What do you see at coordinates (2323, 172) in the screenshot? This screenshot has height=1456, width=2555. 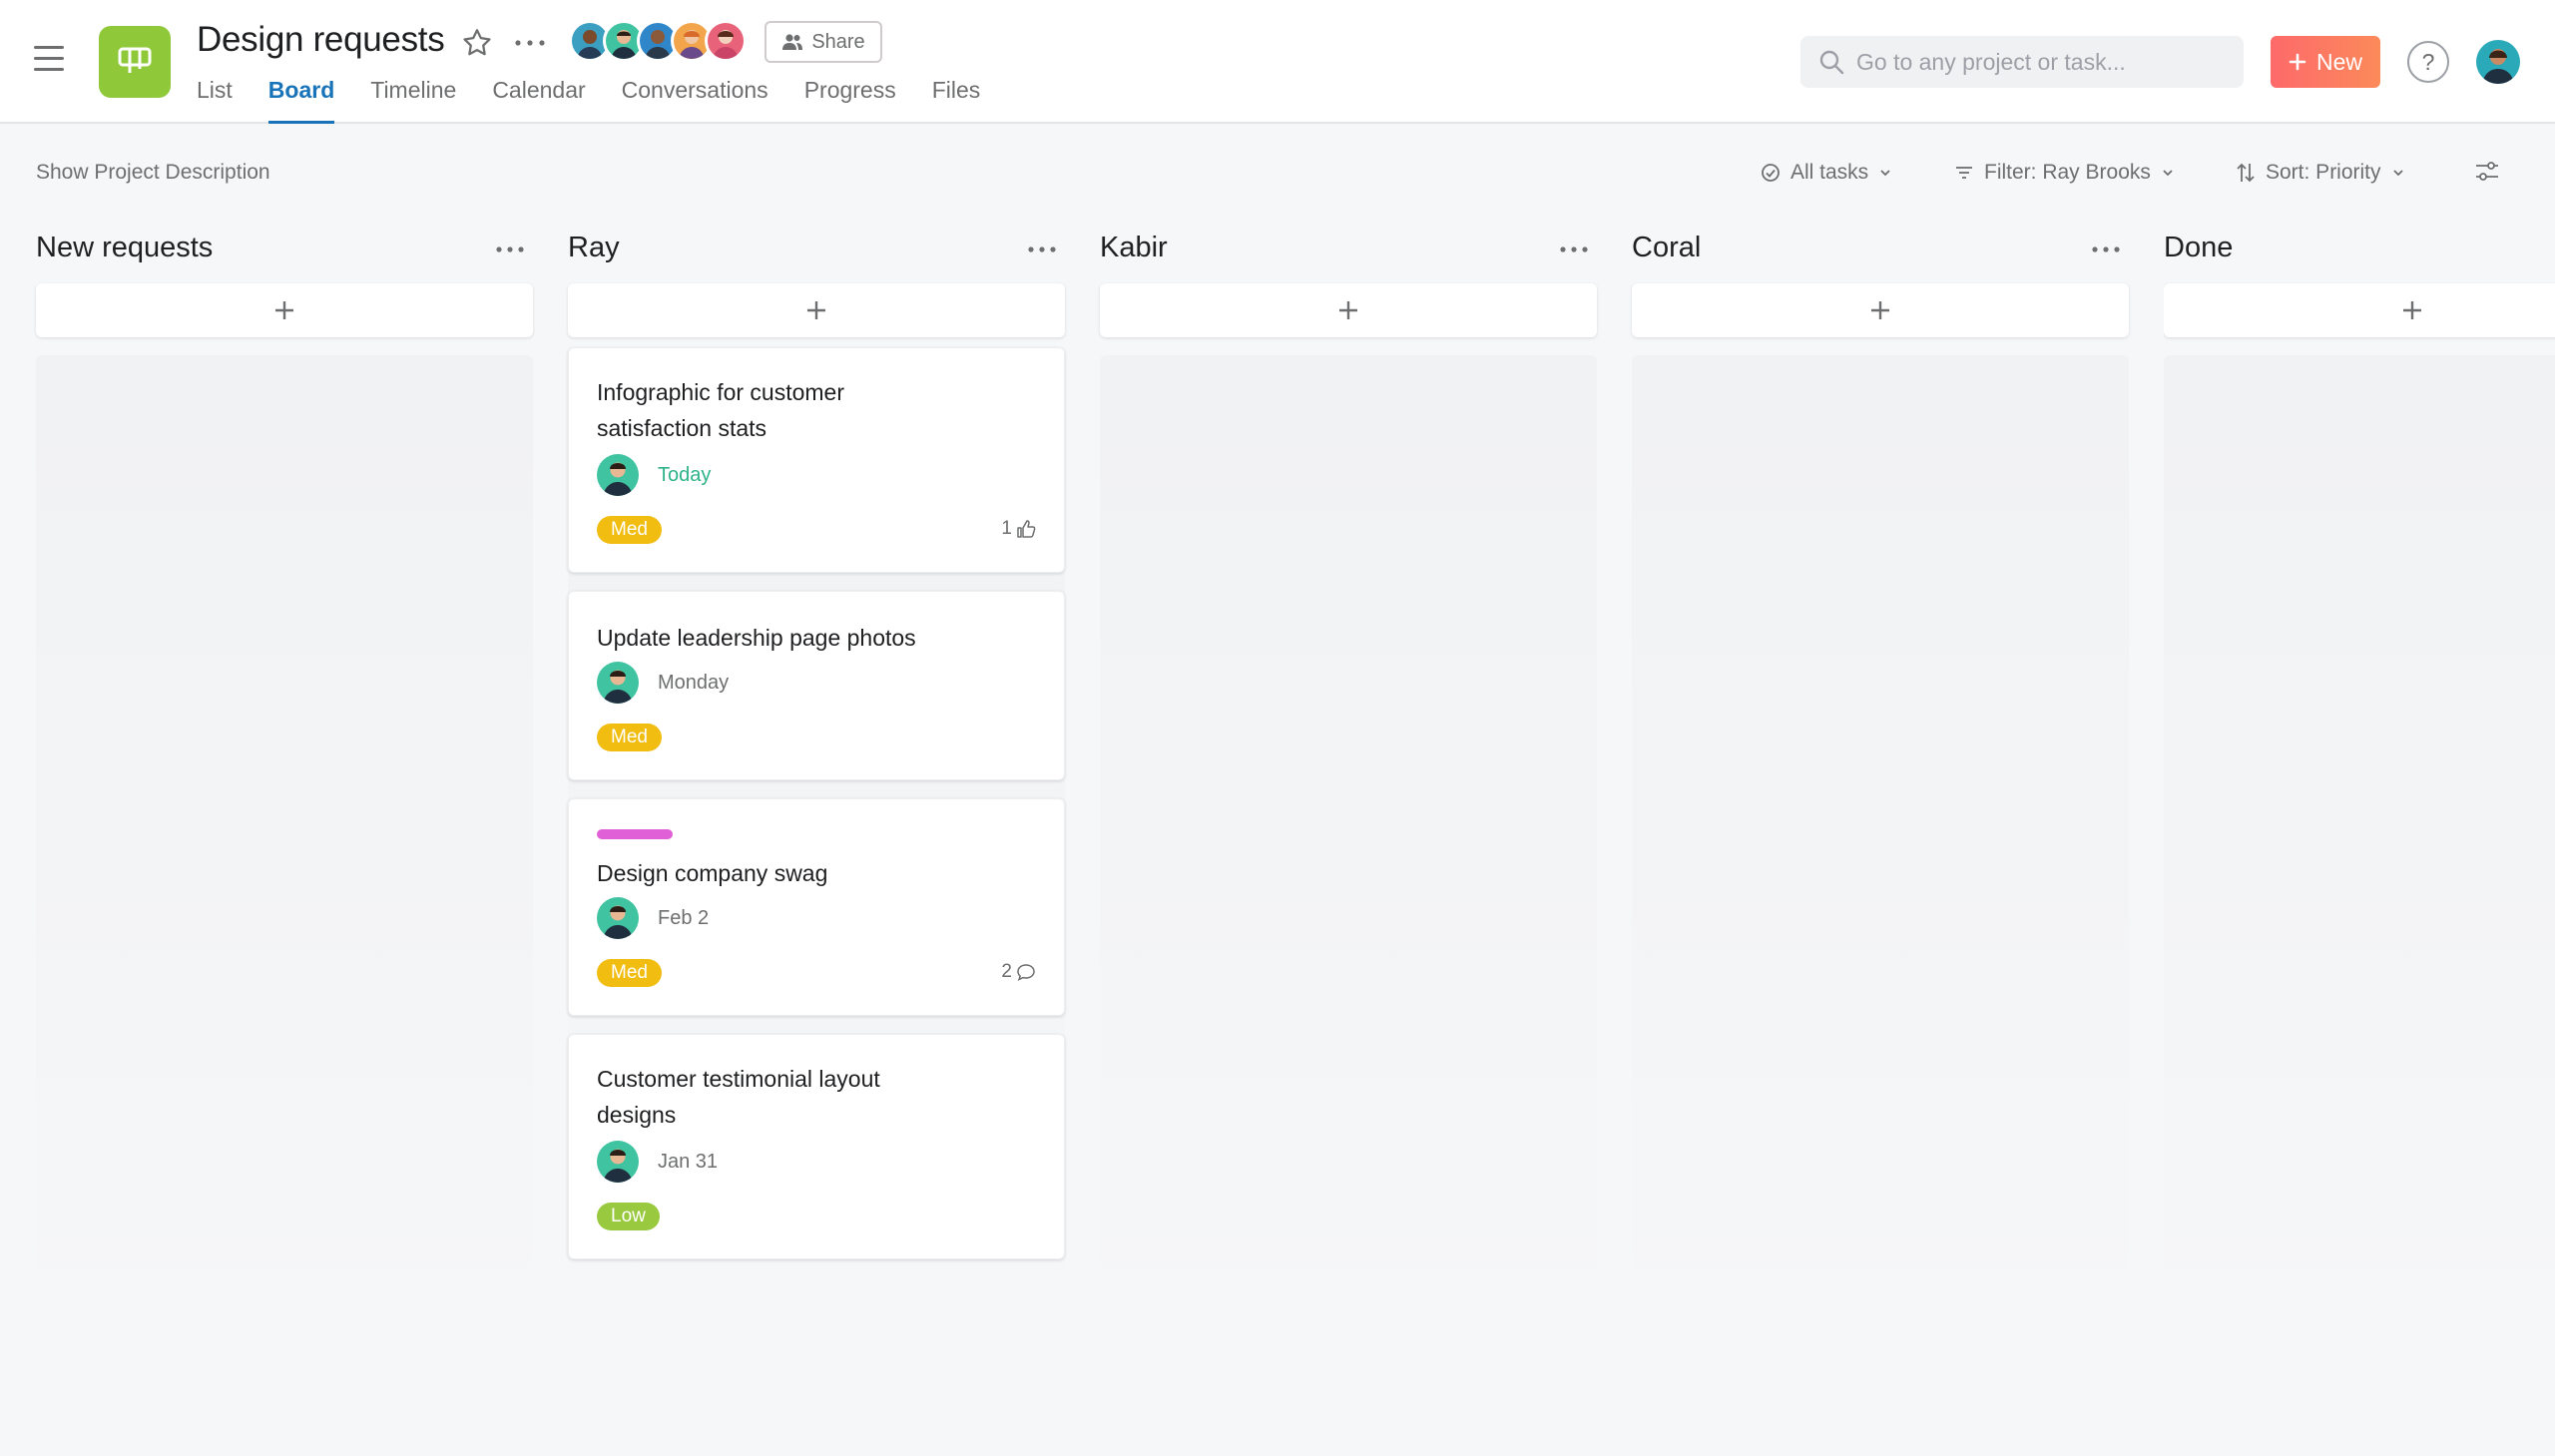 I see `sort-label: Sort: Priority` at bounding box center [2323, 172].